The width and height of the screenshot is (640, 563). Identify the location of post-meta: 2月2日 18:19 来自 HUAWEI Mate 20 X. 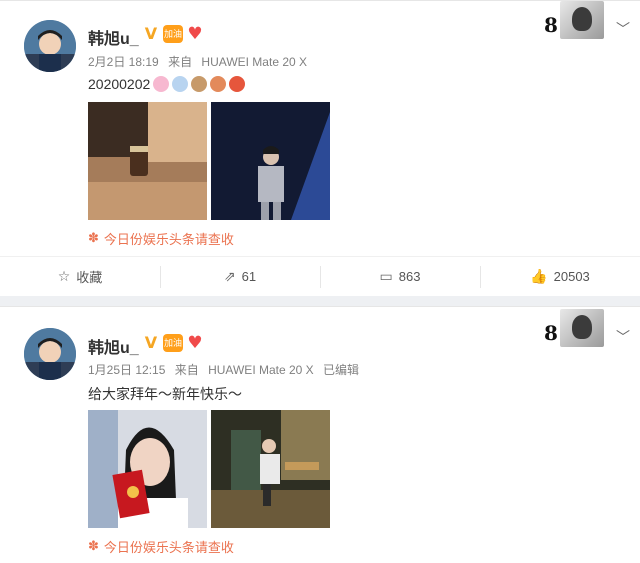
(200, 61).